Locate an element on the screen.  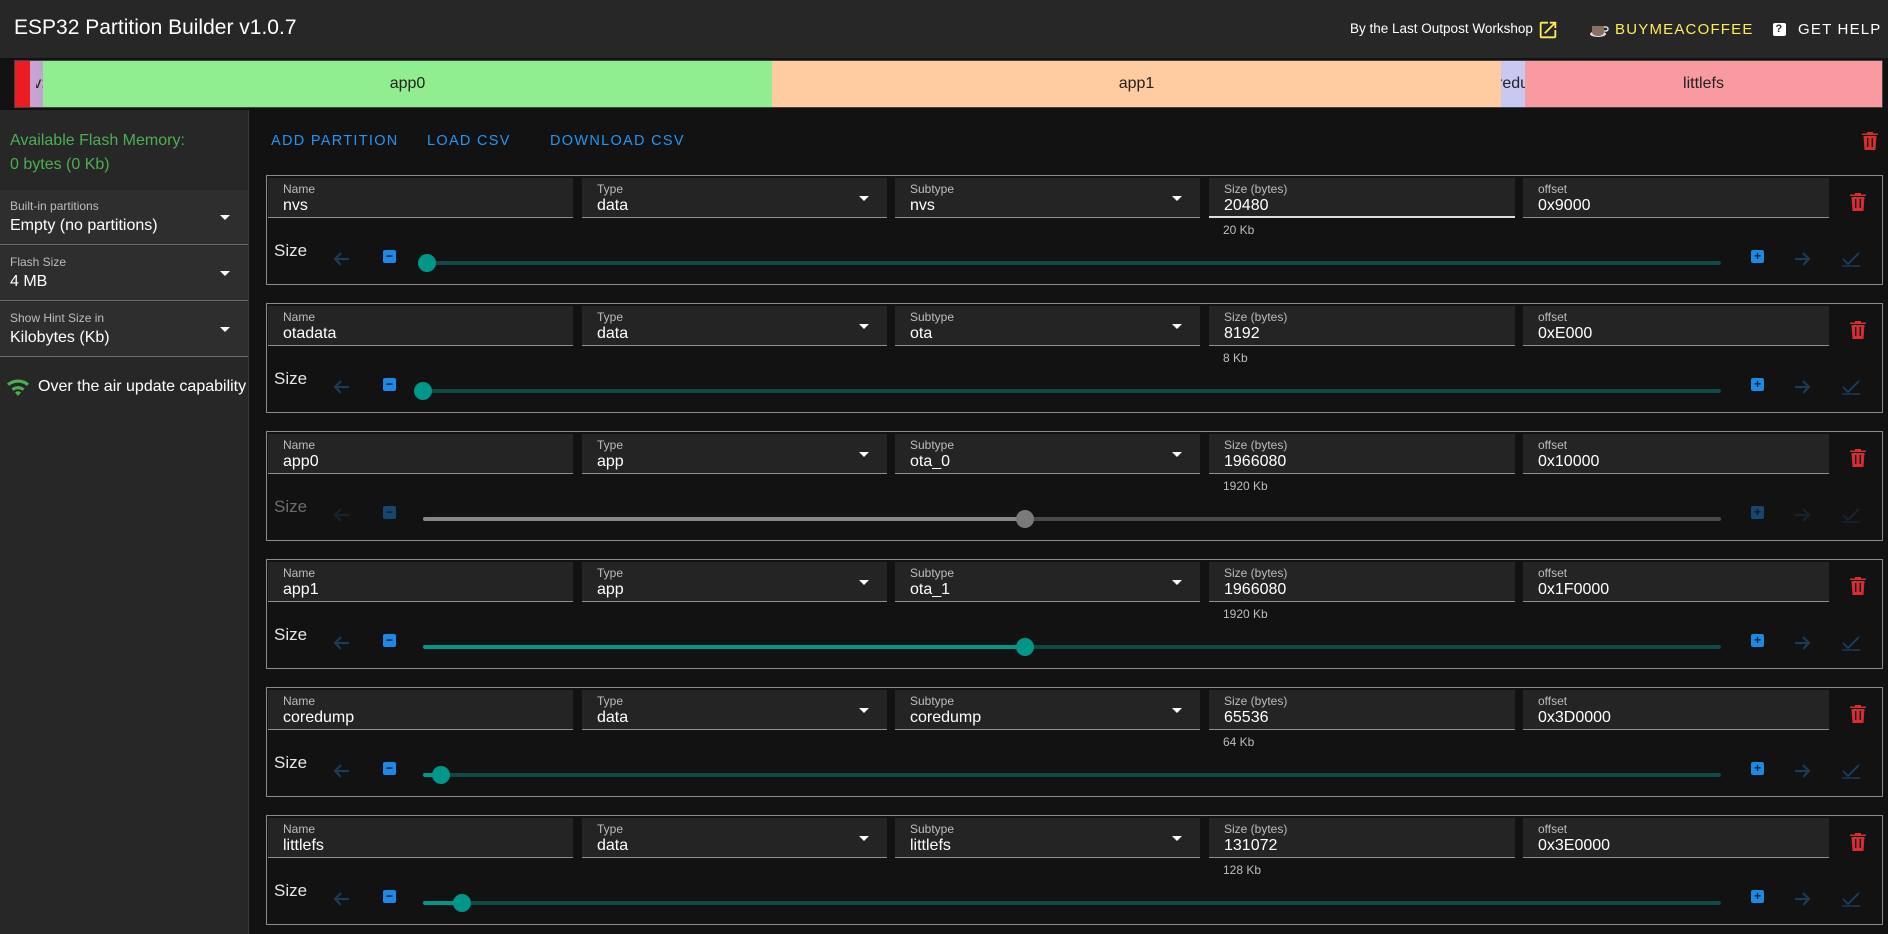
add-partition-button: ADD PARTITION is located at coordinates (335, 141).